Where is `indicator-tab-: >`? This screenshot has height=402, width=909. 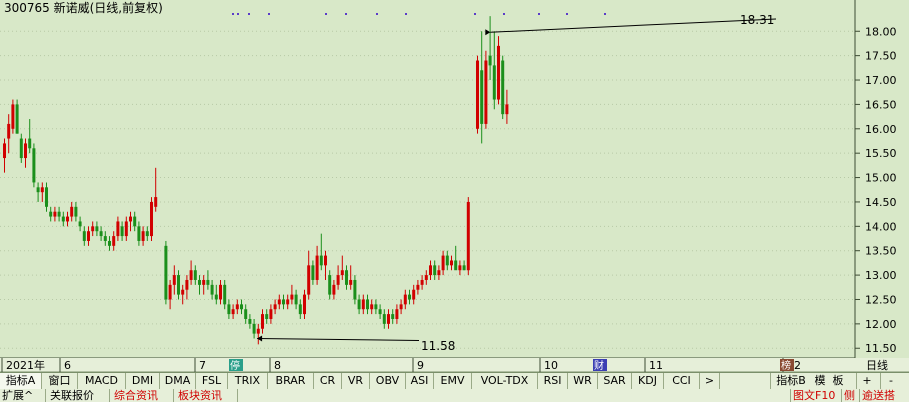
indicator-tab-: > is located at coordinates (710, 381).